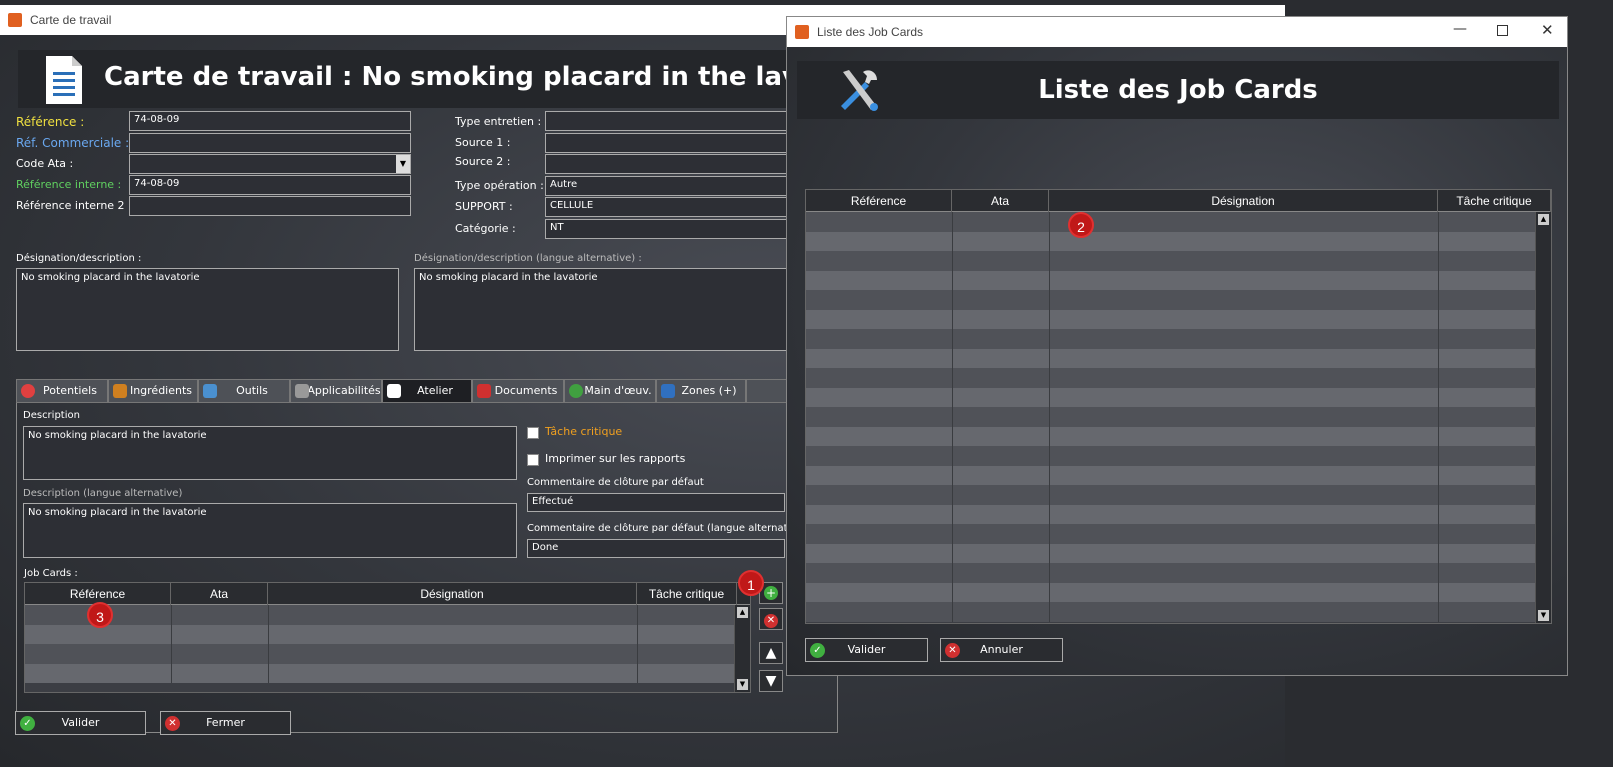 This screenshot has height=767, width=1613. I want to click on tab-documents: Documents, so click(518, 391).